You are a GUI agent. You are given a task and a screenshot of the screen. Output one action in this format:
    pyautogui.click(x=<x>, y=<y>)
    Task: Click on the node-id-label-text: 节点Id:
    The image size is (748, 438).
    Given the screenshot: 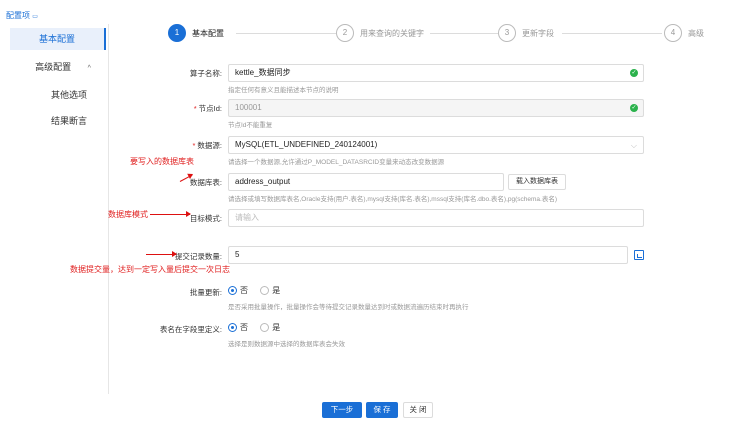 What is the action you would take?
    pyautogui.click(x=210, y=108)
    